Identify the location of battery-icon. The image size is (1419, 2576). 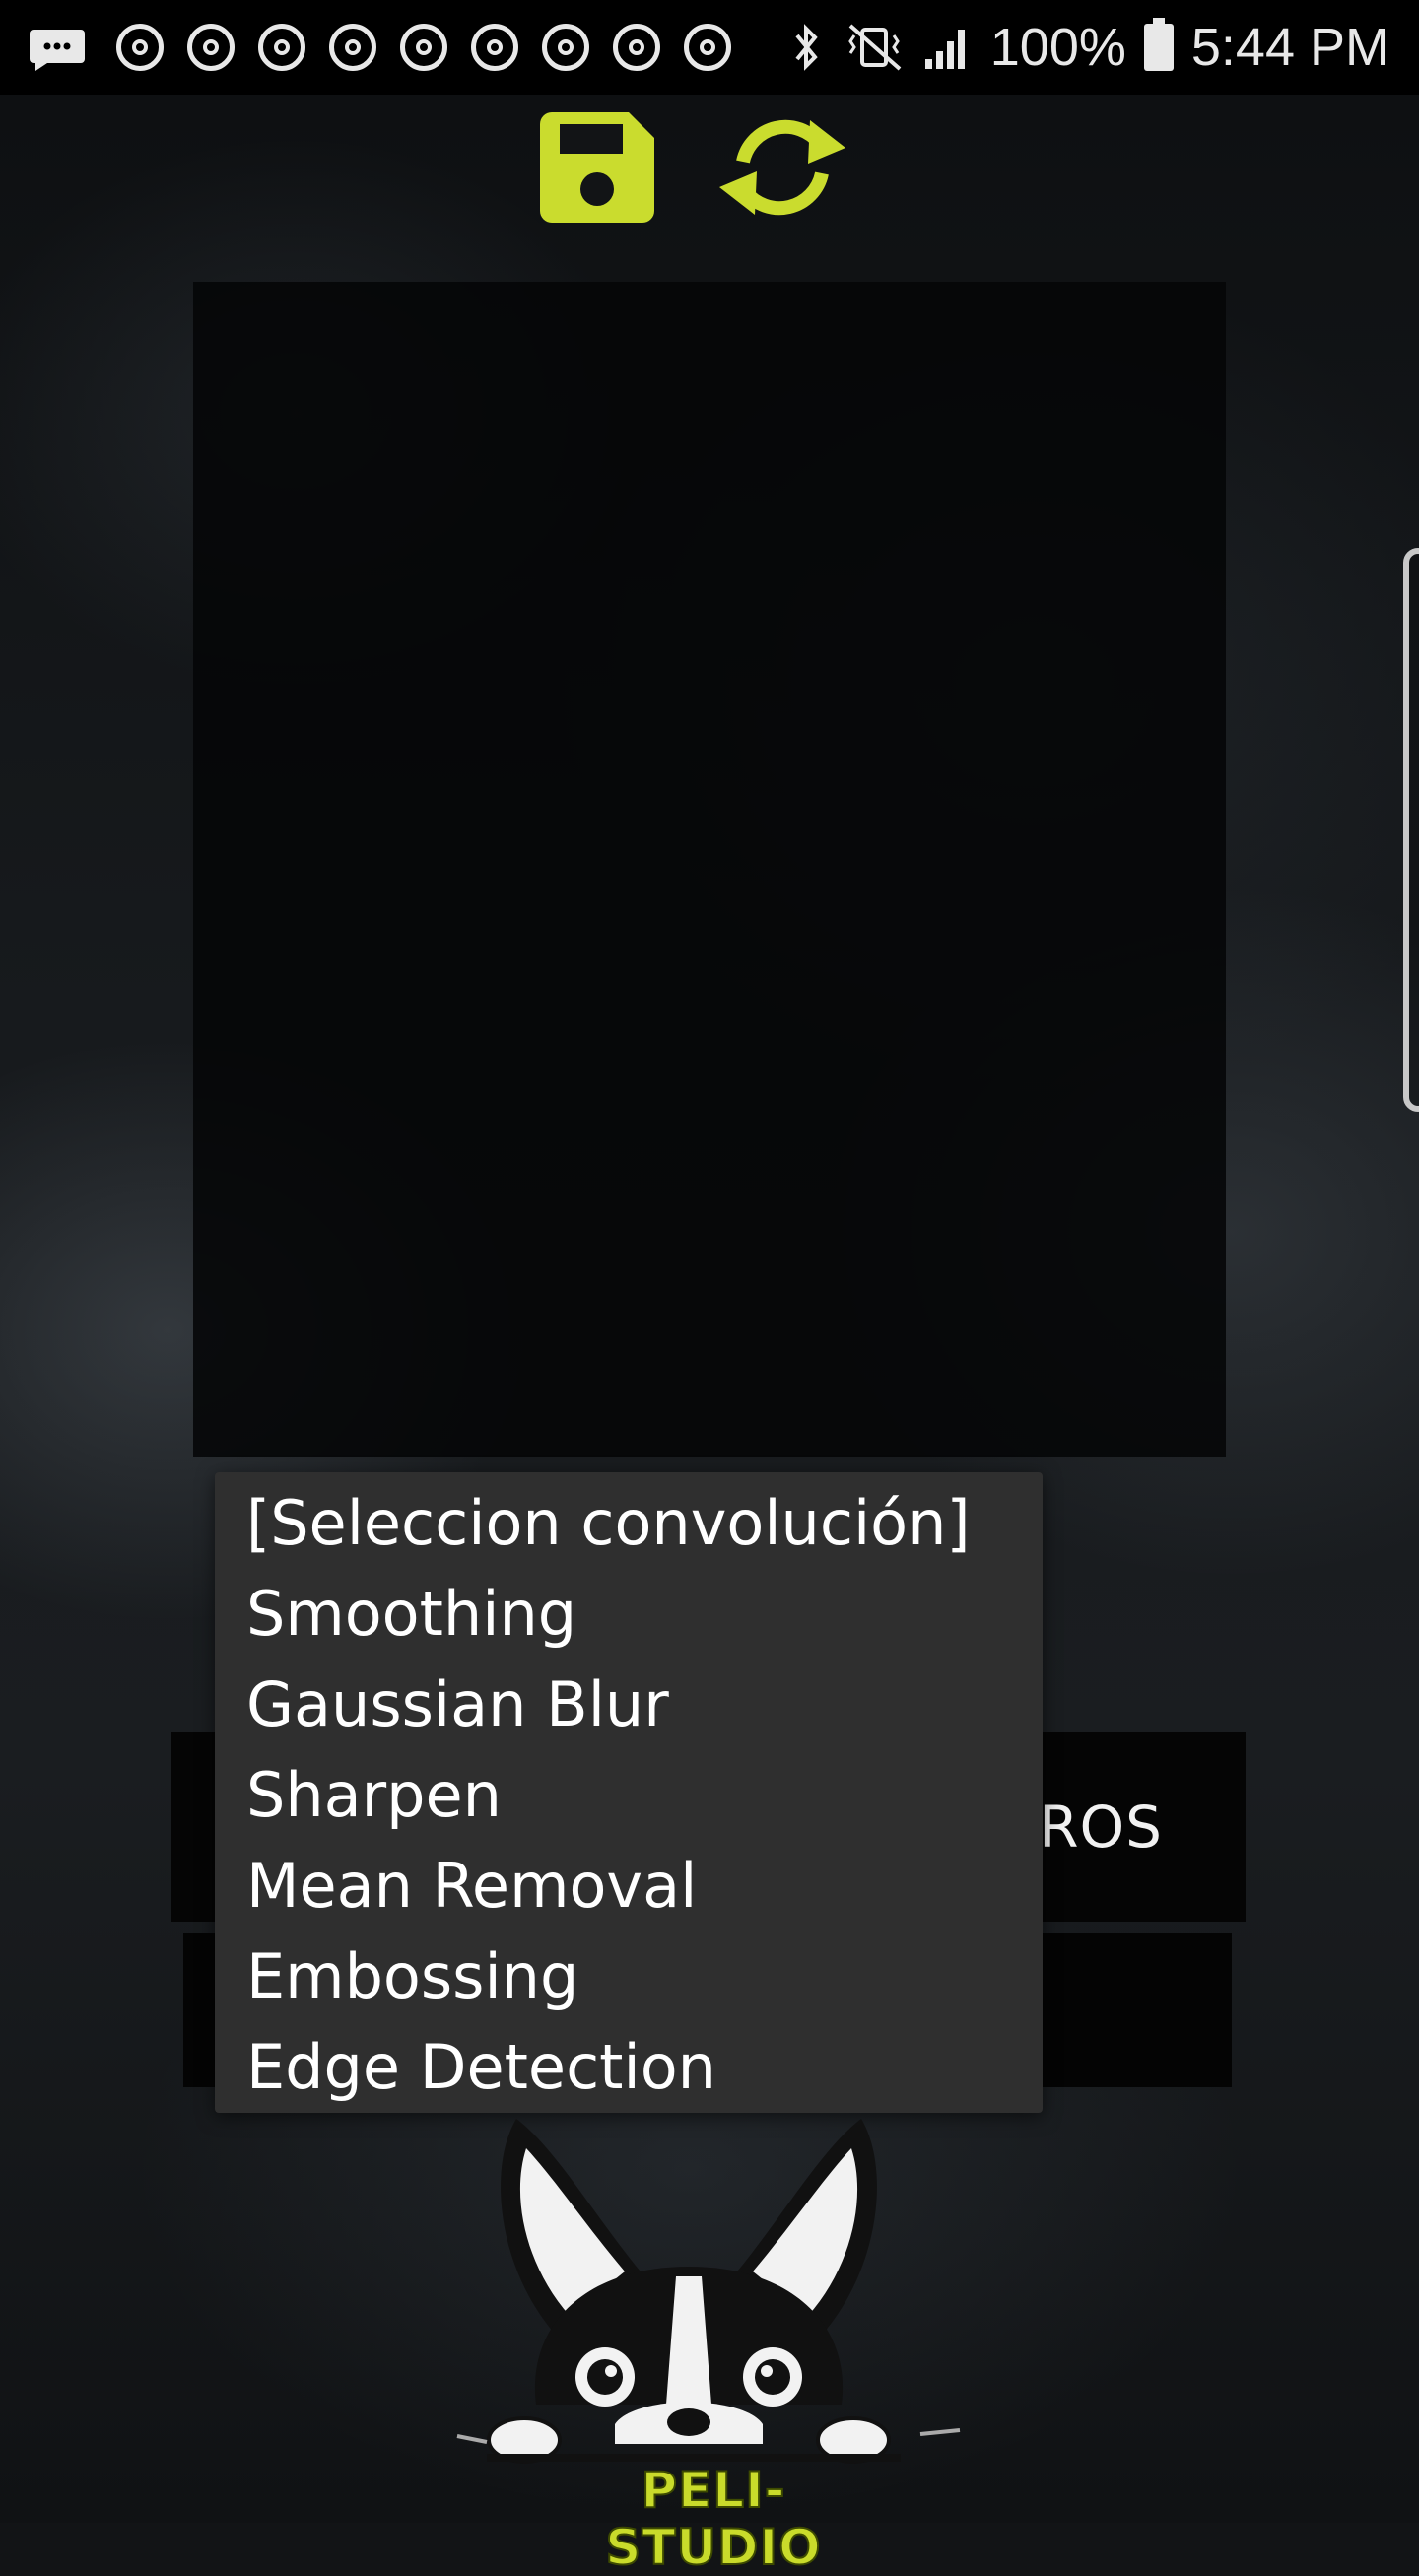
(1158, 44).